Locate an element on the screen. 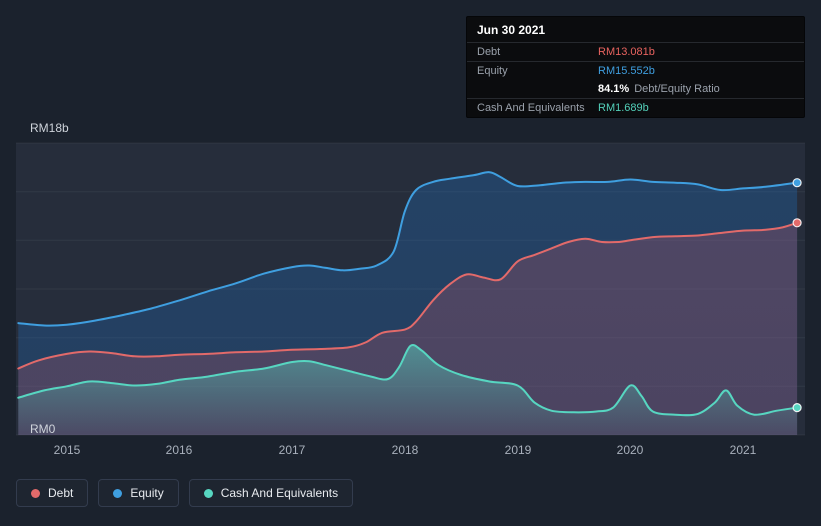 The width and height of the screenshot is (821, 526). x-axis-label-2018: 2018 is located at coordinates (405, 450).